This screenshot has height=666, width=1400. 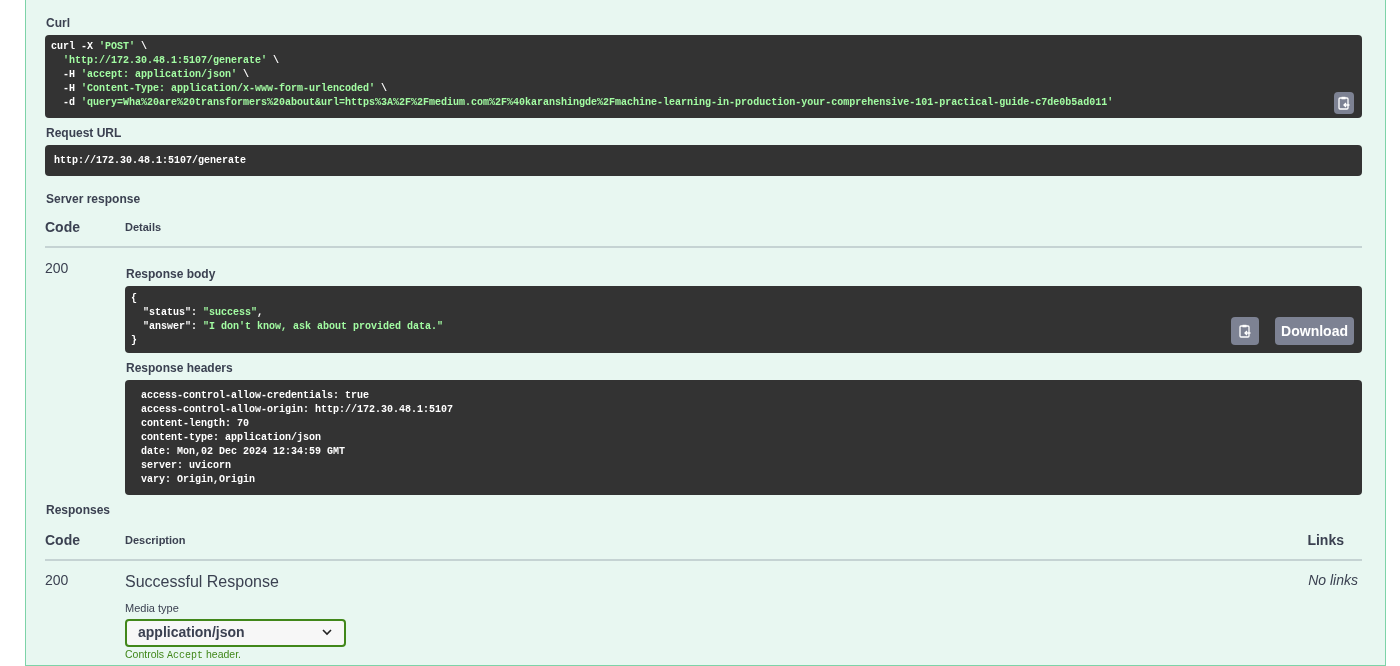 I want to click on code-line: -H 'accept: application/json' \, so click(x=156, y=75).